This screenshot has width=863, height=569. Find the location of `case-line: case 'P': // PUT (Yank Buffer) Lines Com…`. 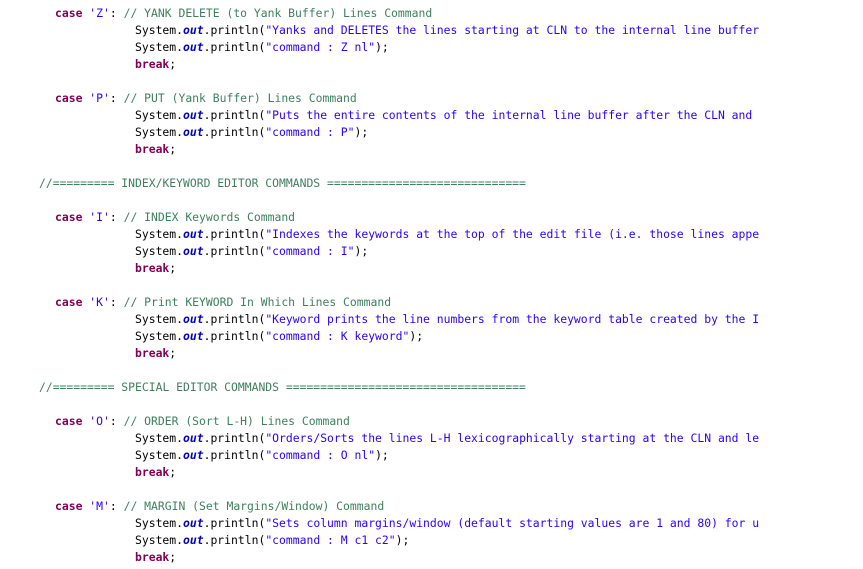

case-line: case 'P': // PUT (Yank Buffer) Lines Com… is located at coordinates (206, 98).